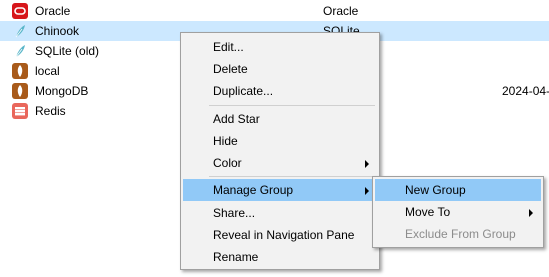 This screenshot has height=277, width=549. Describe the element at coordinates (230, 69) in the screenshot. I see `menu-item-label: Delete` at that location.